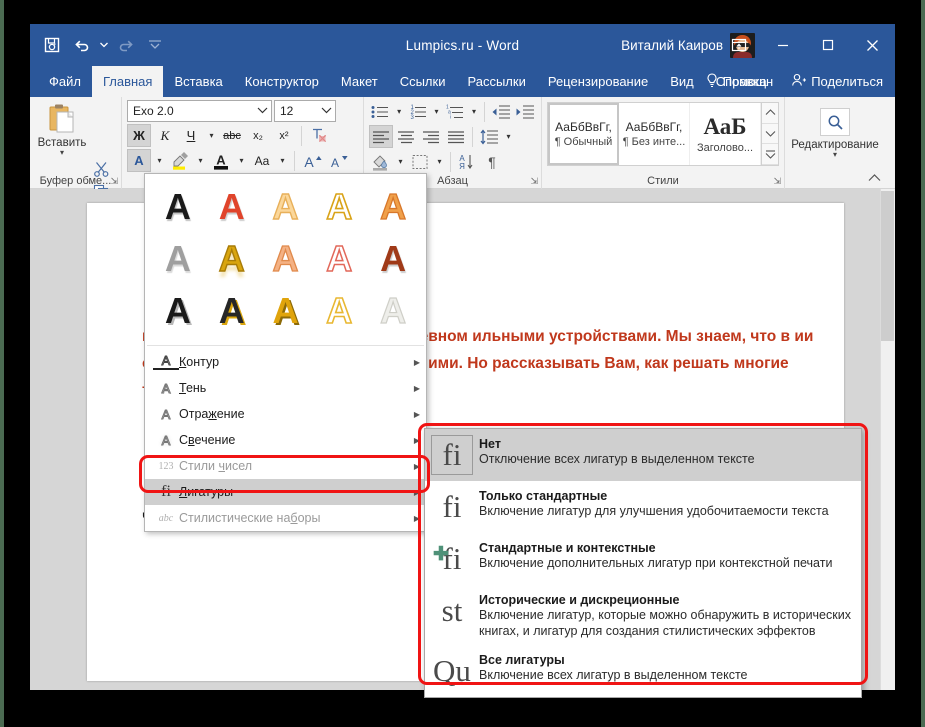  Describe the element at coordinates (285, 388) in the screenshot. I see `menu-item-shadow: A Тень ▶` at that location.